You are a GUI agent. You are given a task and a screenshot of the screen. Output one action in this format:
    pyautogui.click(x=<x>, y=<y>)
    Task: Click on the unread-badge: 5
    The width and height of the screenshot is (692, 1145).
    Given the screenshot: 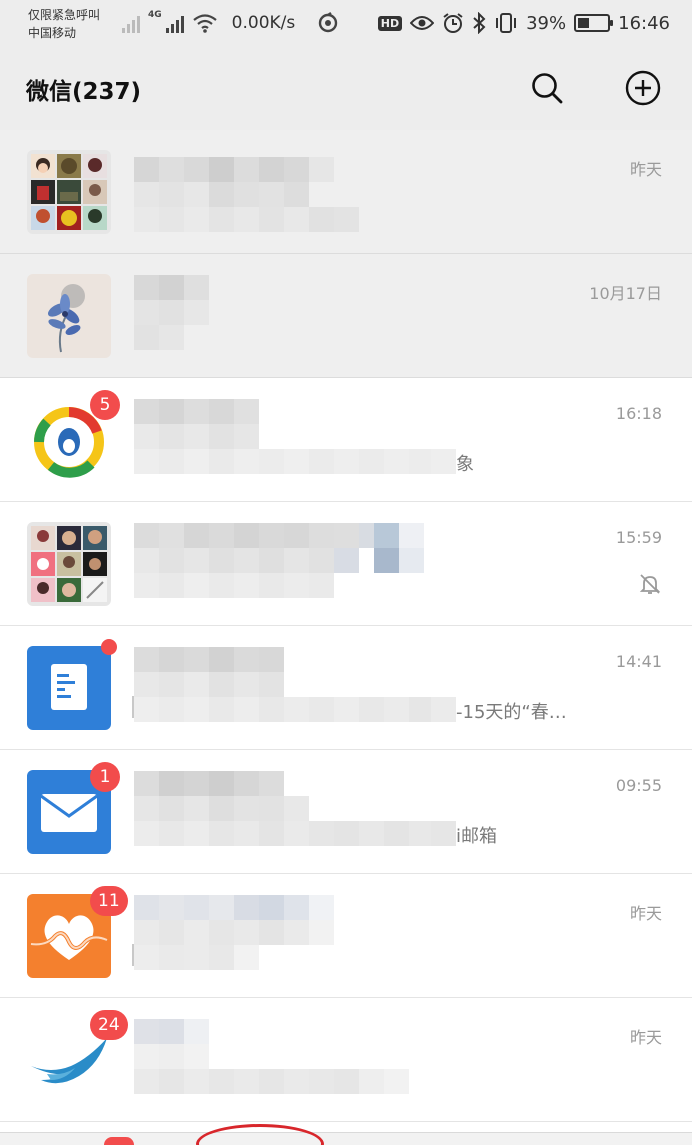 What is the action you would take?
    pyautogui.click(x=105, y=405)
    